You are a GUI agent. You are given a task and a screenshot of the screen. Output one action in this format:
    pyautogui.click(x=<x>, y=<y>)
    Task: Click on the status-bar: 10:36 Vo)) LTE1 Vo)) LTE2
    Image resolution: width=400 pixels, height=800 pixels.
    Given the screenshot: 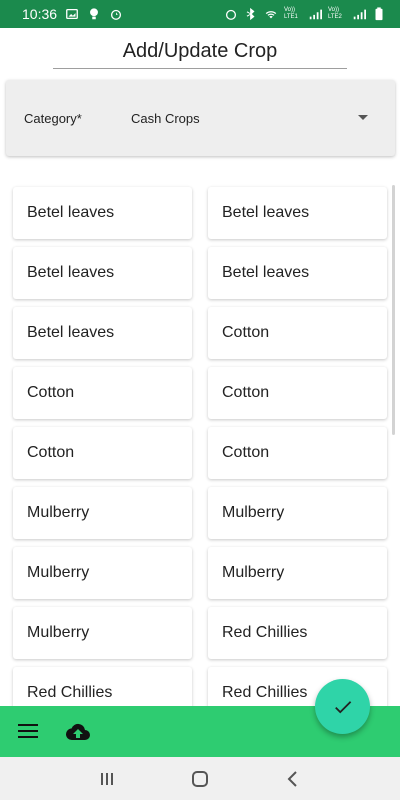 What is the action you would take?
    pyautogui.click(x=200, y=14)
    